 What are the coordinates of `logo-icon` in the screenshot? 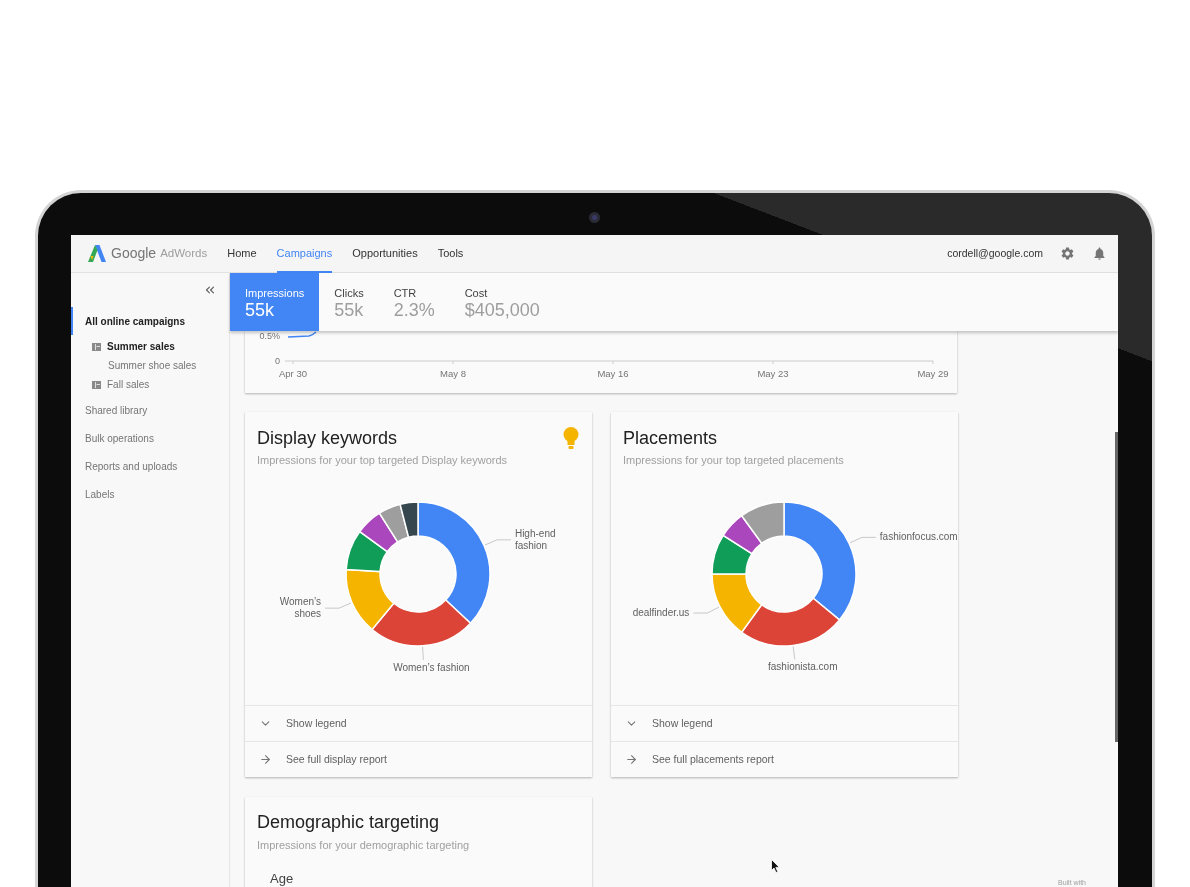 It's located at (97, 253).